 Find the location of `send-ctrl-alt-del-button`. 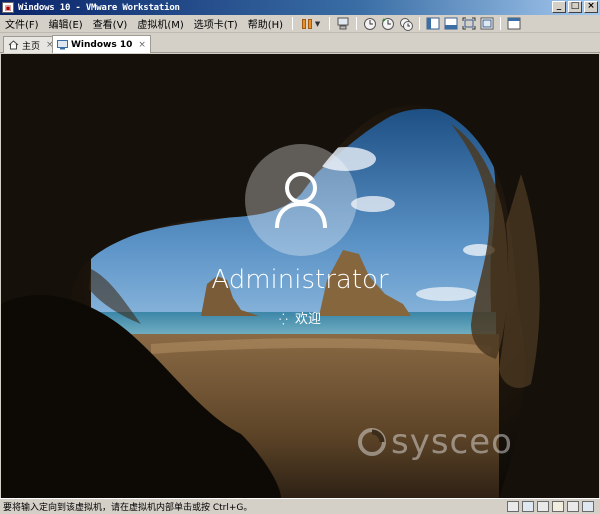

send-ctrl-alt-del-button is located at coordinates (343, 24).